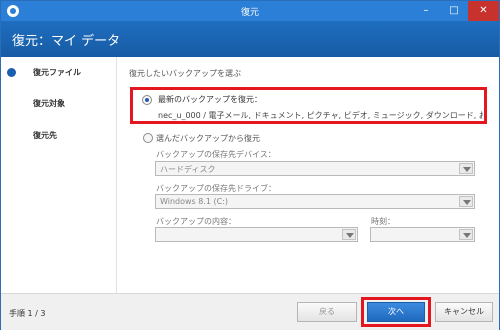  Describe the element at coordinates (256, 234) in the screenshot. I see `content-select` at that location.